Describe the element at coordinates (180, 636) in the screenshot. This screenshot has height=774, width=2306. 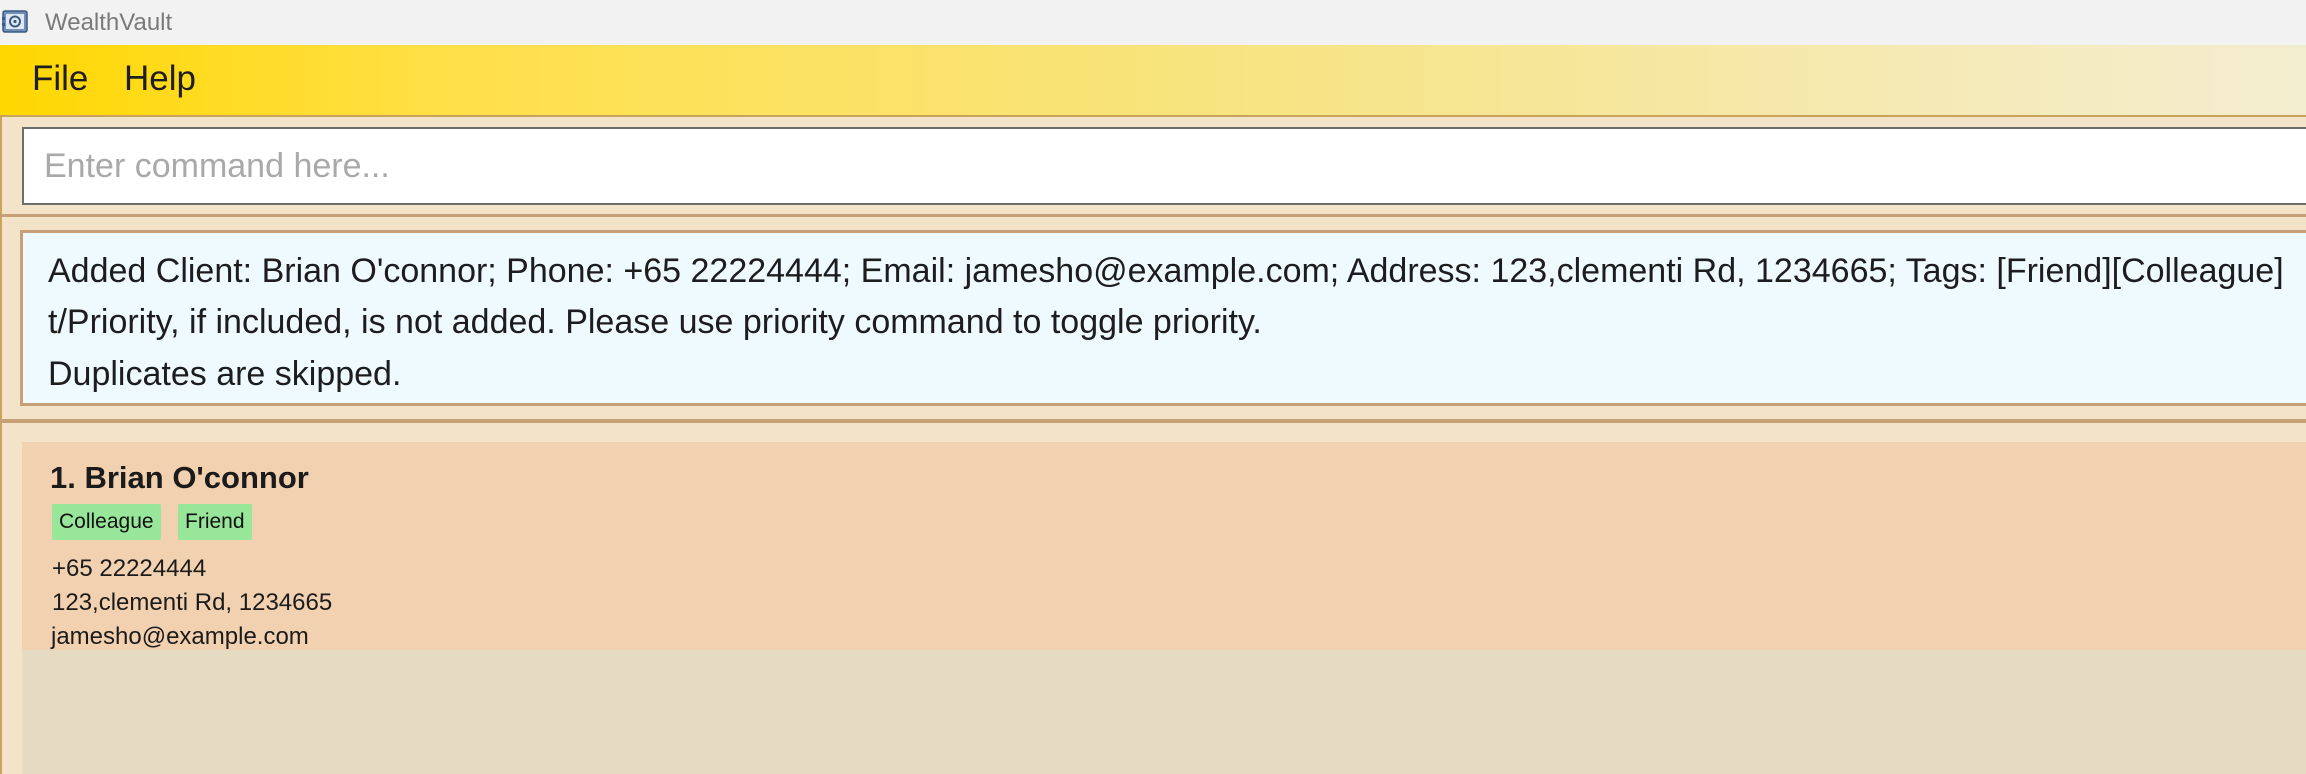
I see `client-email: jamesho@example.com` at that location.